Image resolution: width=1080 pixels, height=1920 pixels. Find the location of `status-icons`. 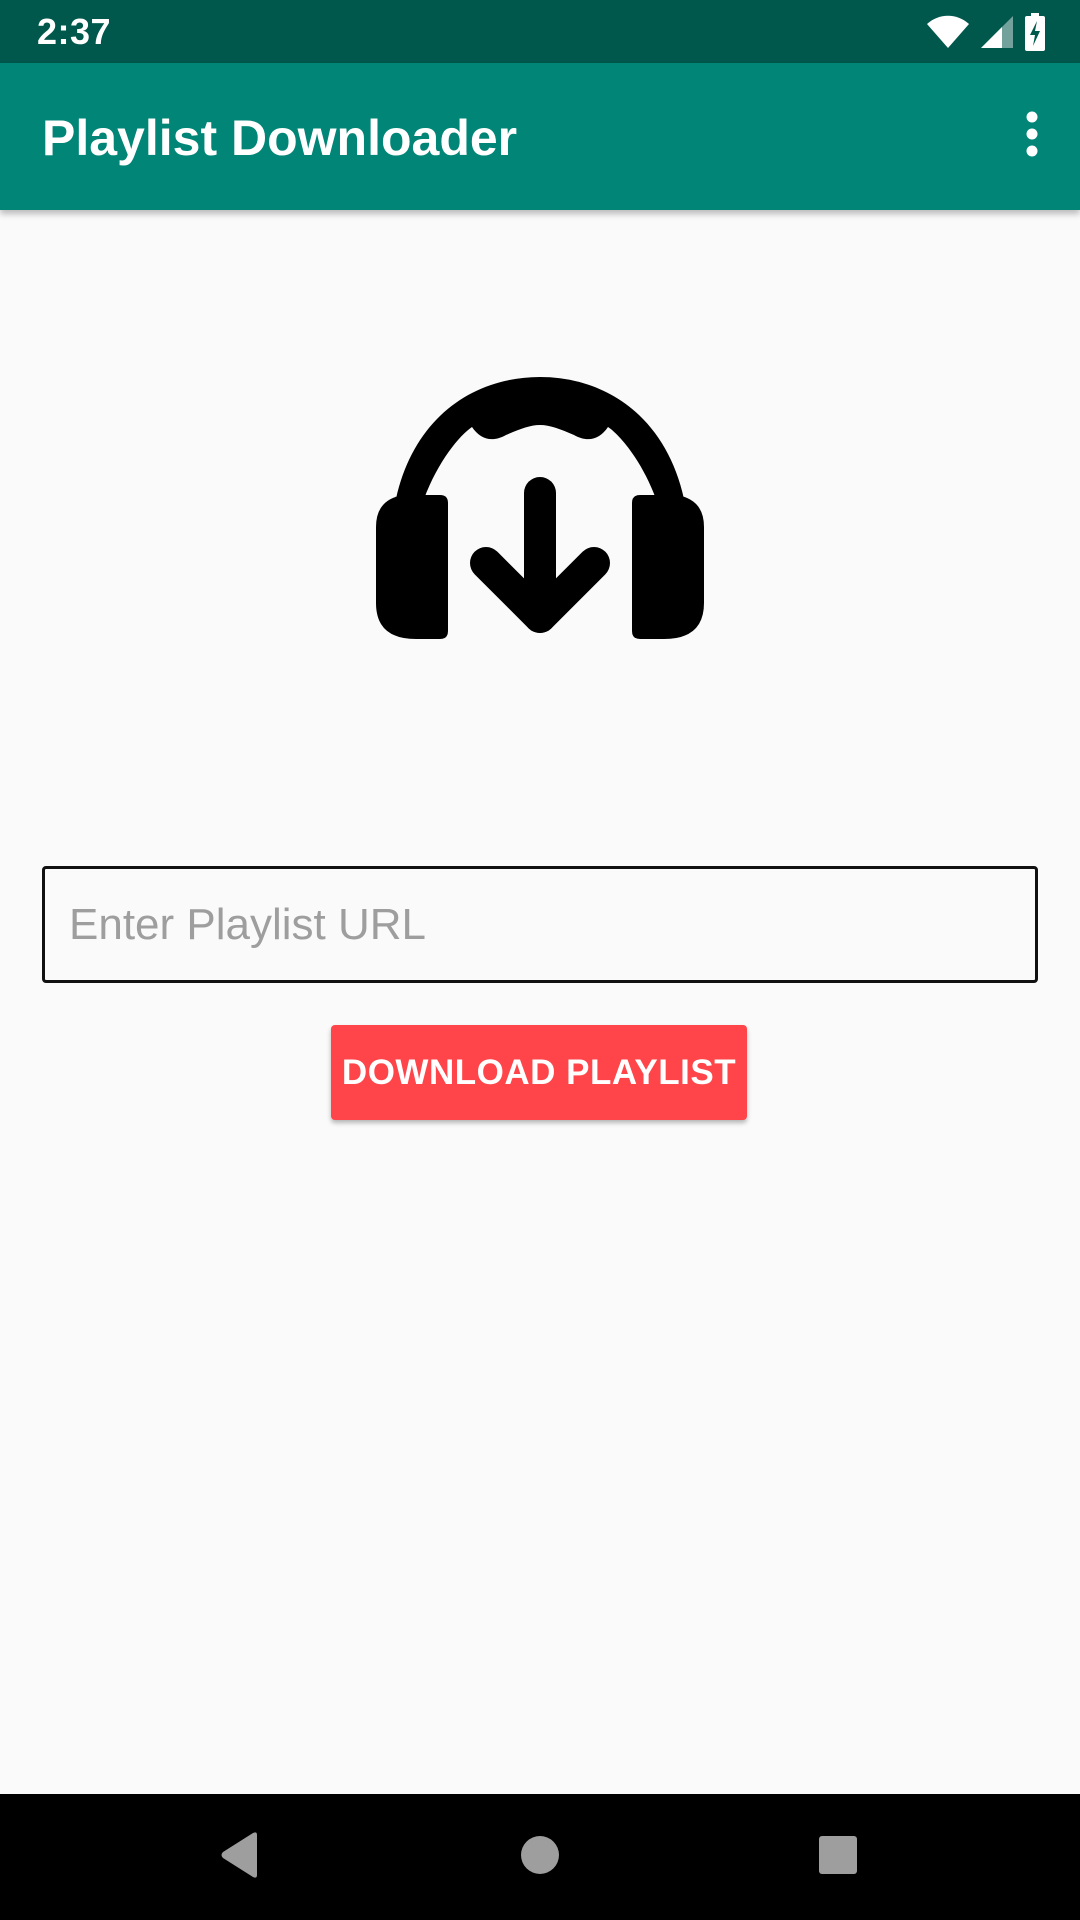

status-icons is located at coordinates (986, 32).